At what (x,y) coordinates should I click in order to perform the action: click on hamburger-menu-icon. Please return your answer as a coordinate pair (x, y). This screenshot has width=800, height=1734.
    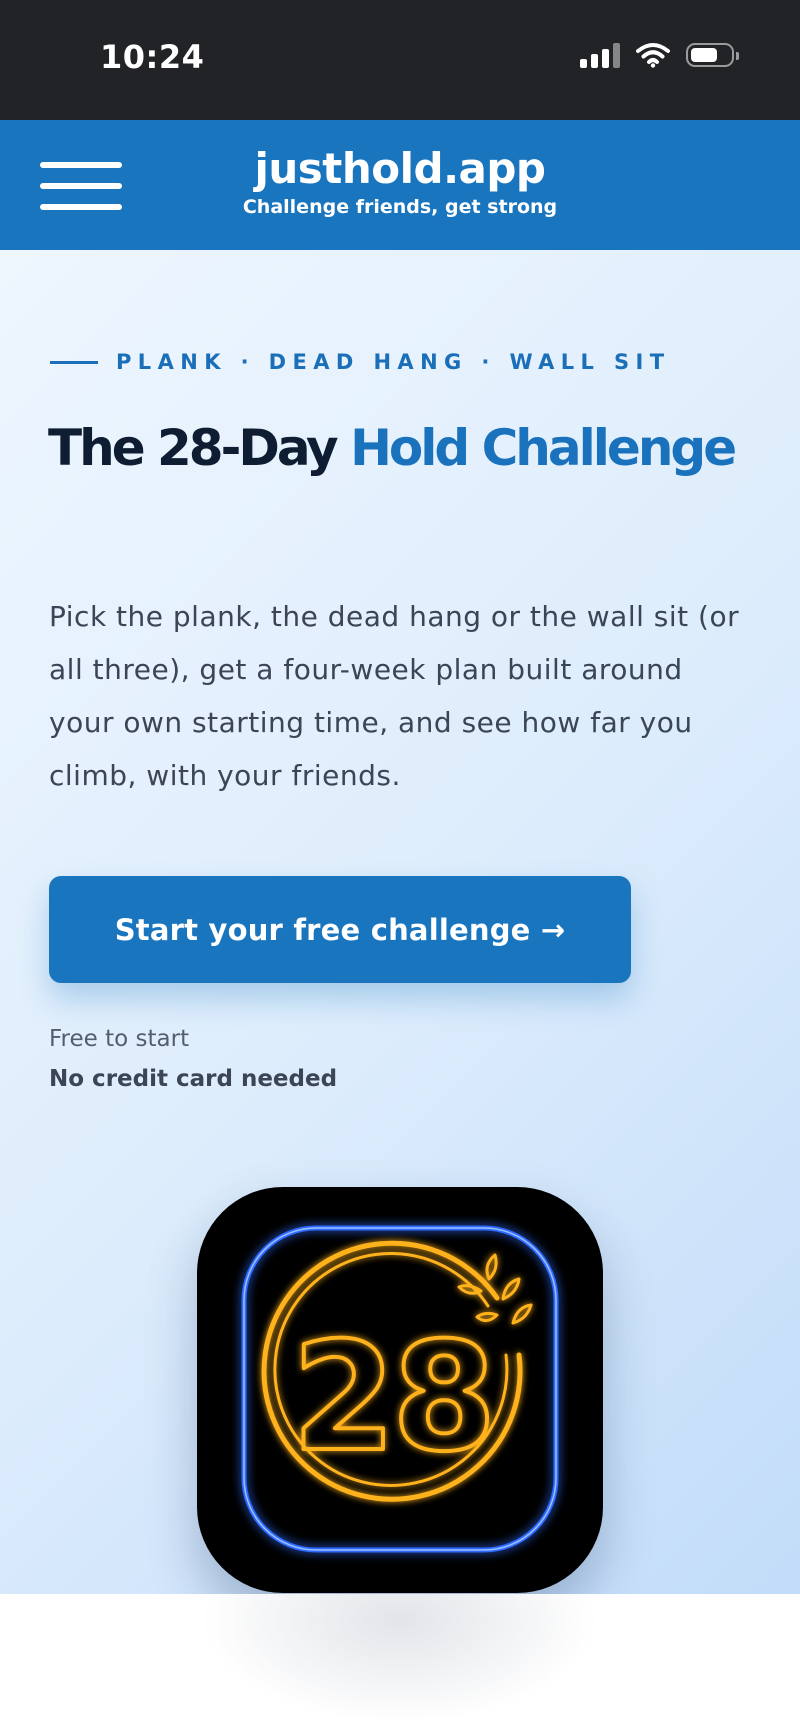
    Looking at the image, I should click on (81, 186).